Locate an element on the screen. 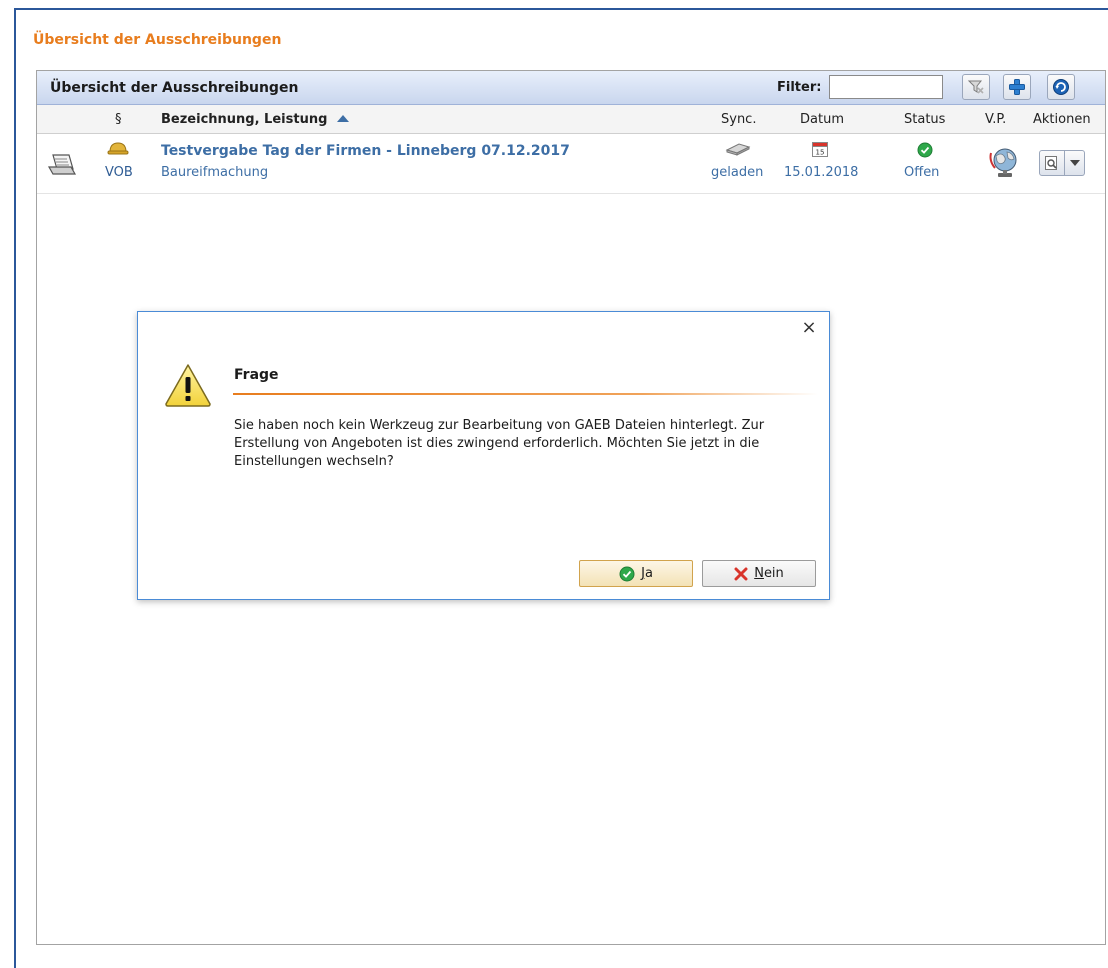  yes-button: Ja is located at coordinates (636, 573).